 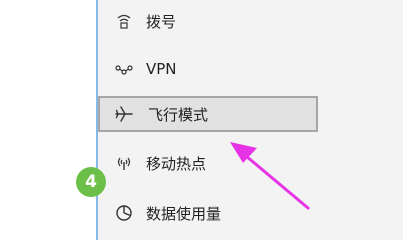 I want to click on nav-item-label: 移动热点, so click(x=176, y=164).